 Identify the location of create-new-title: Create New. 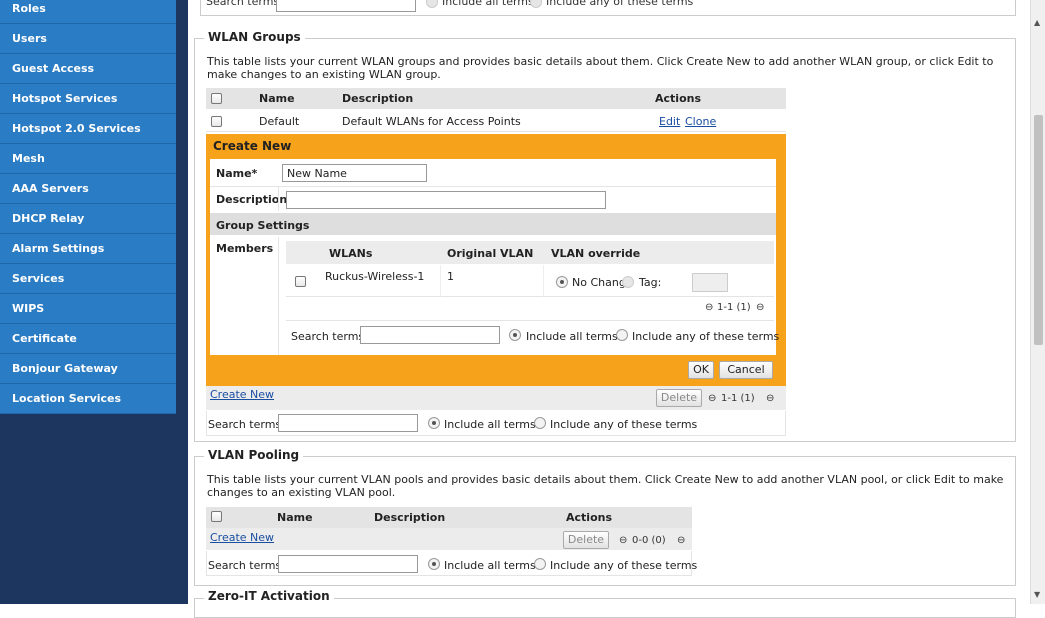
(252, 146).